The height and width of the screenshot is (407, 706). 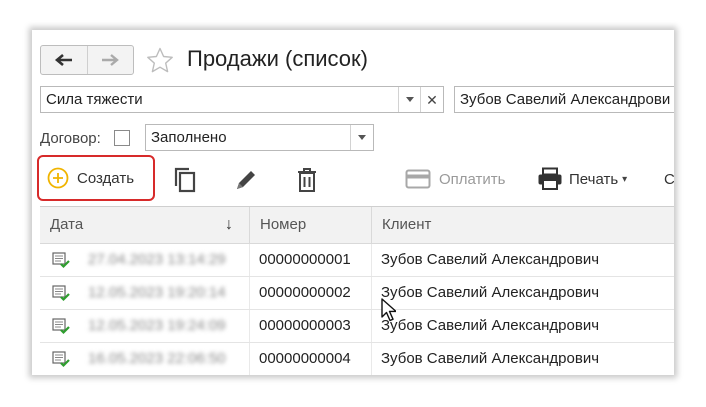 I want to click on close-icon: ✕, so click(x=432, y=99).